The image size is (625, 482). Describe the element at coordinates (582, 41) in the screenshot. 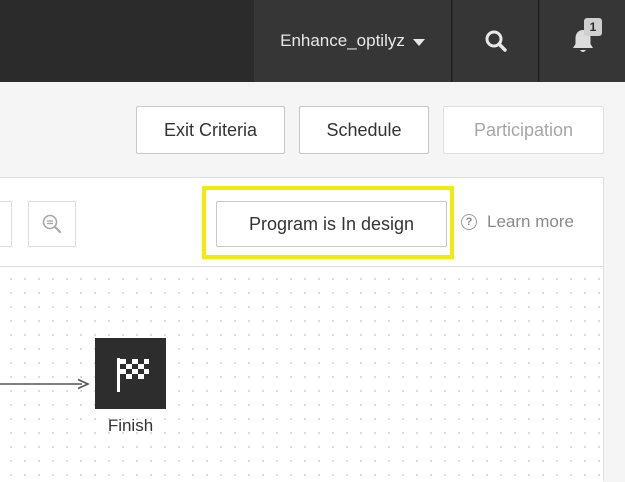

I see `notifications-button: 1` at that location.